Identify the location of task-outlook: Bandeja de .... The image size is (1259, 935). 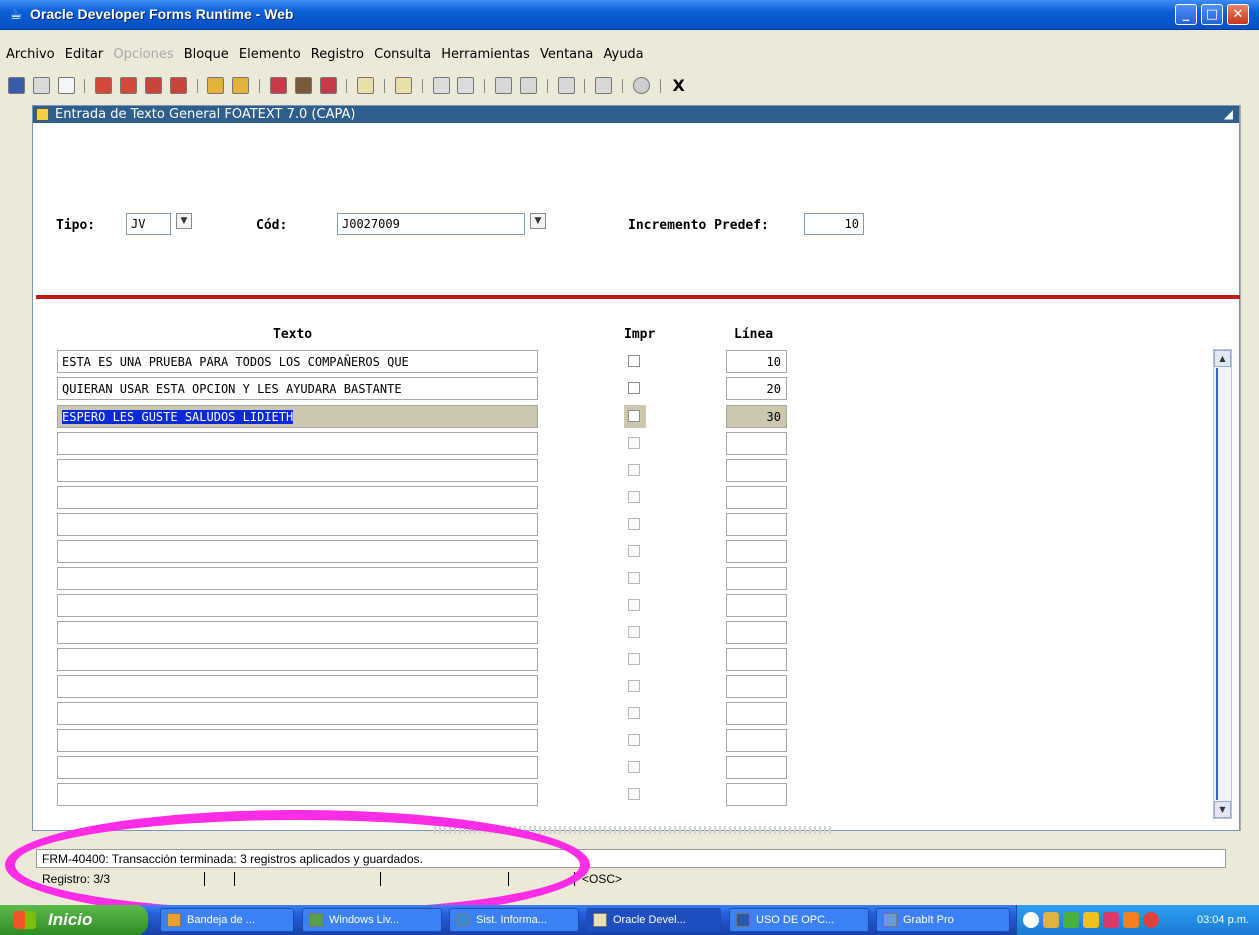
(227, 920).